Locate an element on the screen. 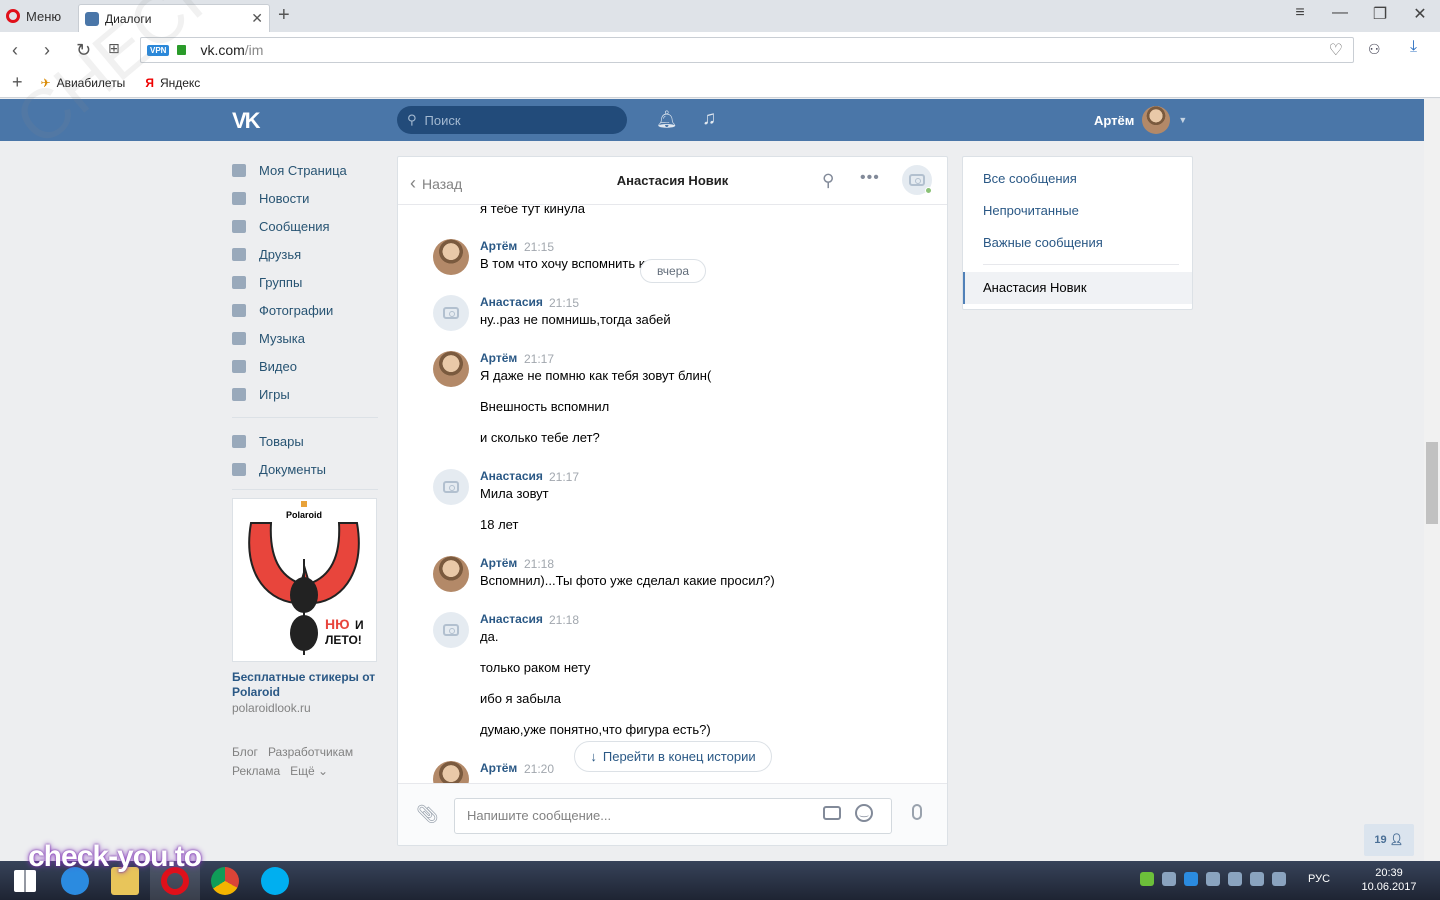 The width and height of the screenshot is (1440, 900). browser-tab: Диалоги ✕ is located at coordinates (174, 18).